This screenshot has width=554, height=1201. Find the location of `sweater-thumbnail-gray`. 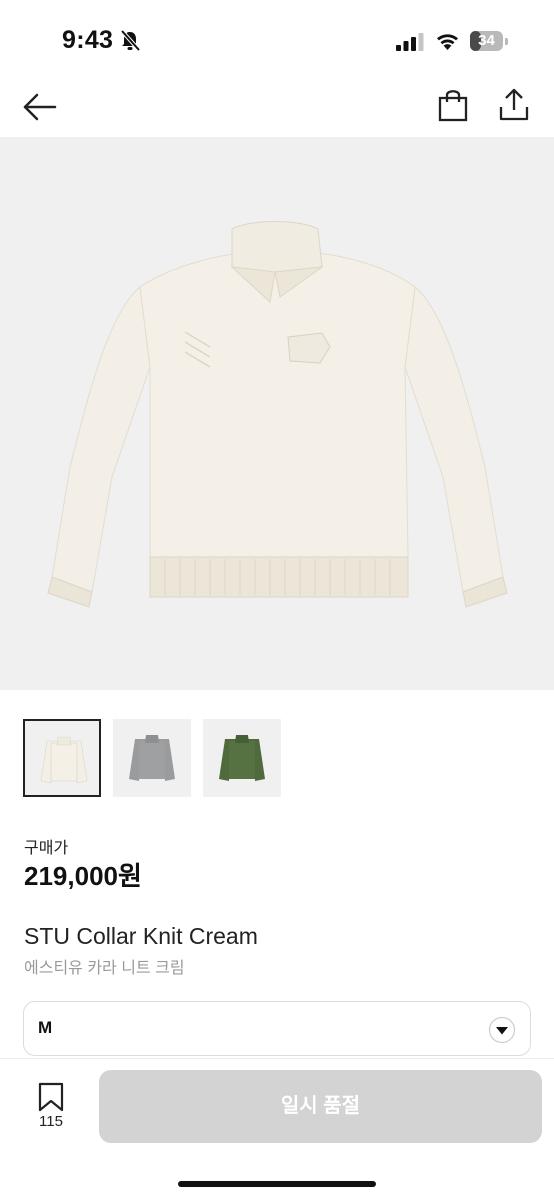

sweater-thumbnail-gray is located at coordinates (152, 758).